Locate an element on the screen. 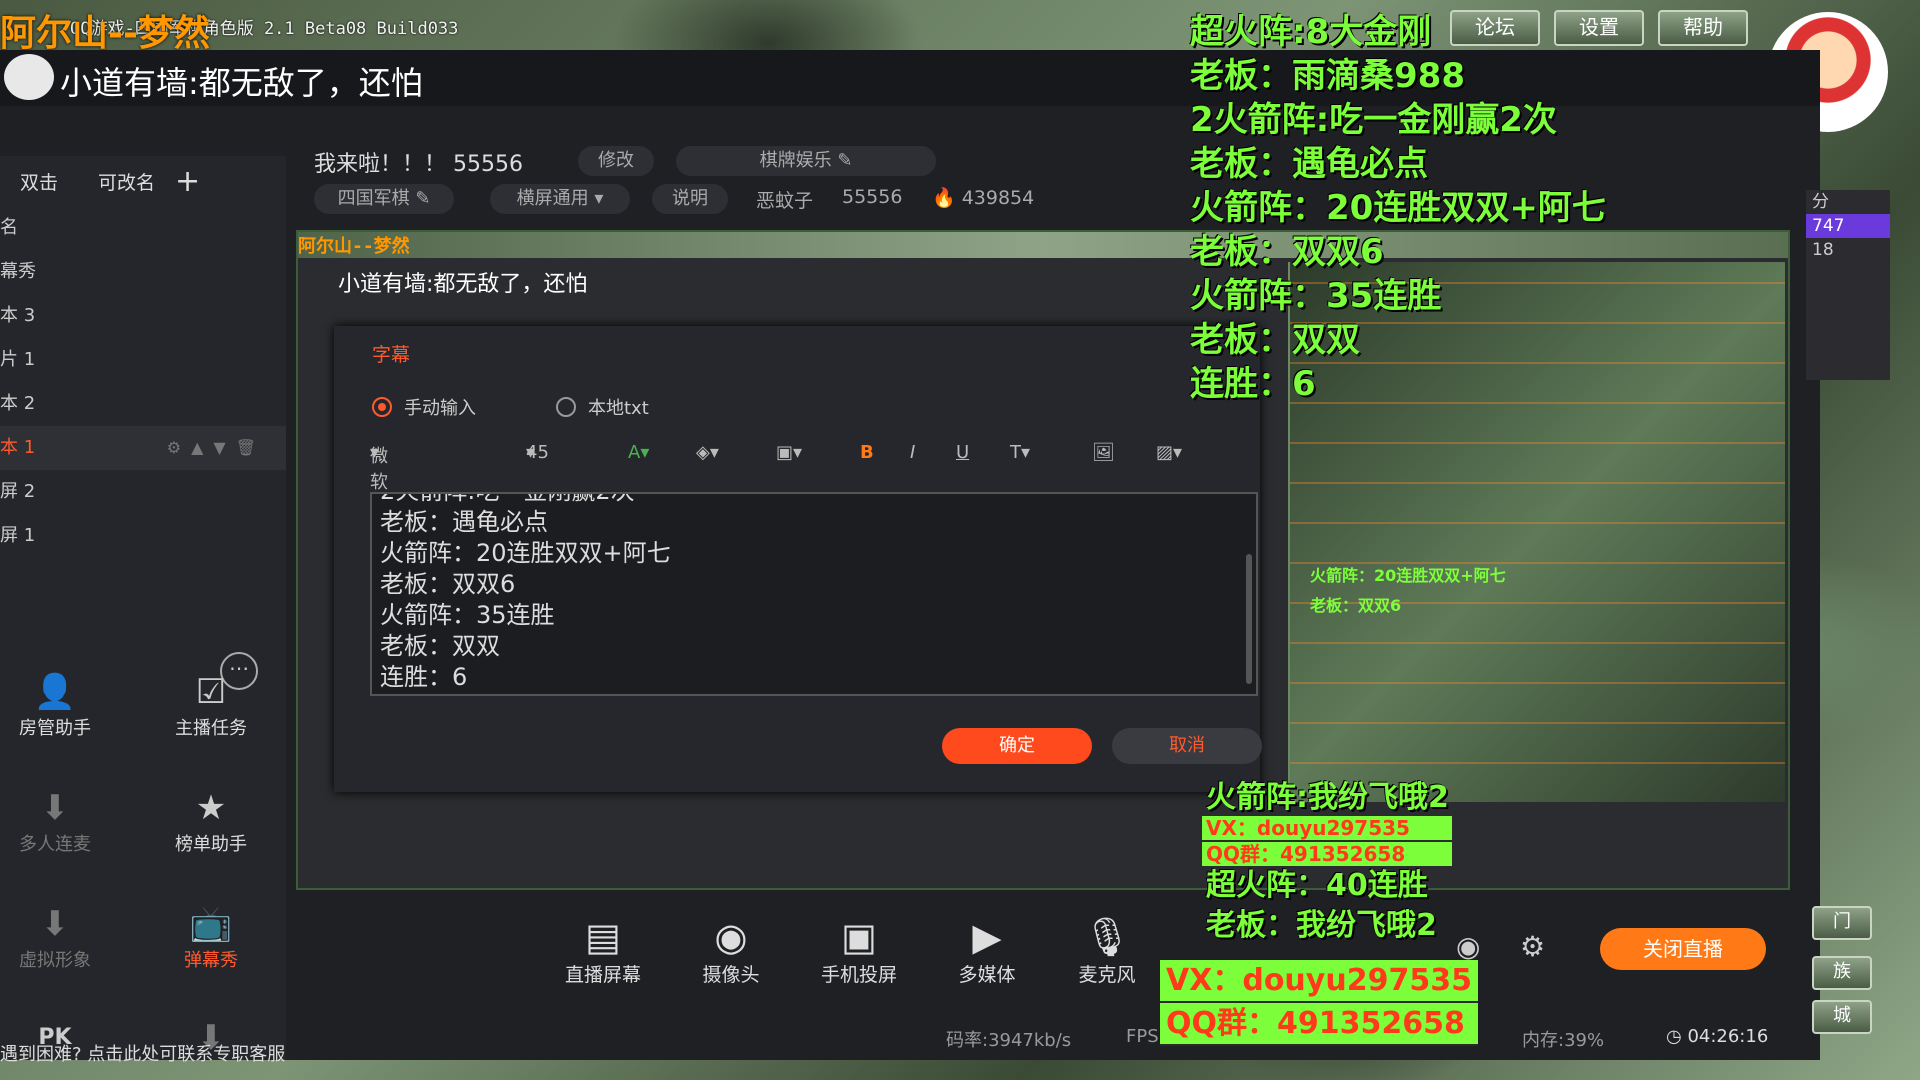  side-button: 门 is located at coordinates (1842, 923).